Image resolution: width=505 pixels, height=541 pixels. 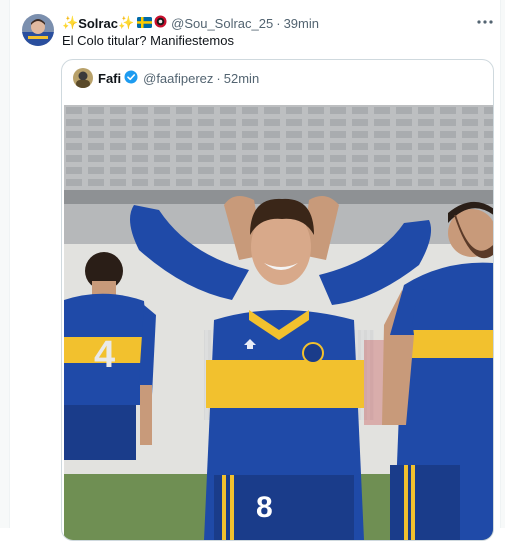 What do you see at coordinates (301, 23) in the screenshot?
I see `tweet-timestamp: 39min` at bounding box center [301, 23].